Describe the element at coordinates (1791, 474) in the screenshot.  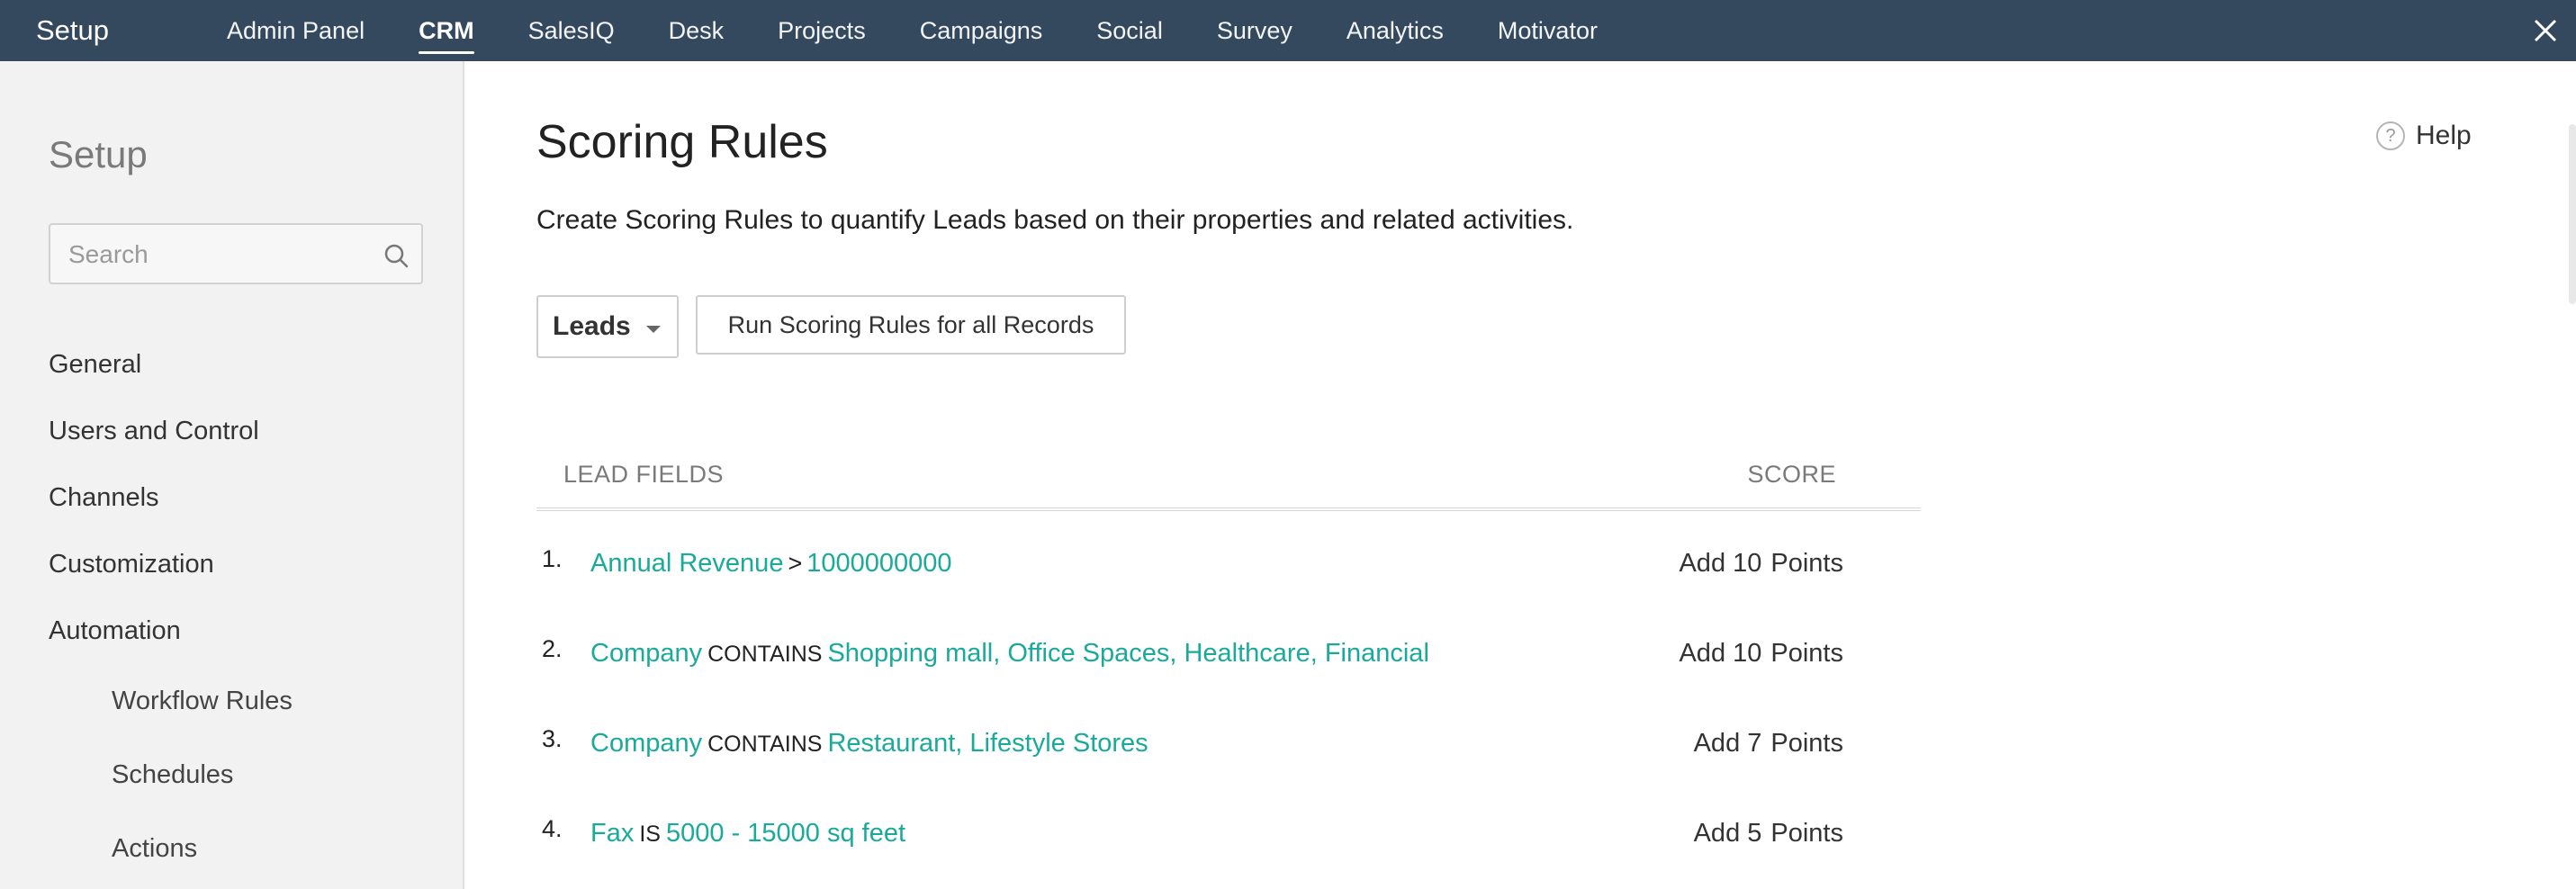
I see `column-header-score: SCORE` at that location.